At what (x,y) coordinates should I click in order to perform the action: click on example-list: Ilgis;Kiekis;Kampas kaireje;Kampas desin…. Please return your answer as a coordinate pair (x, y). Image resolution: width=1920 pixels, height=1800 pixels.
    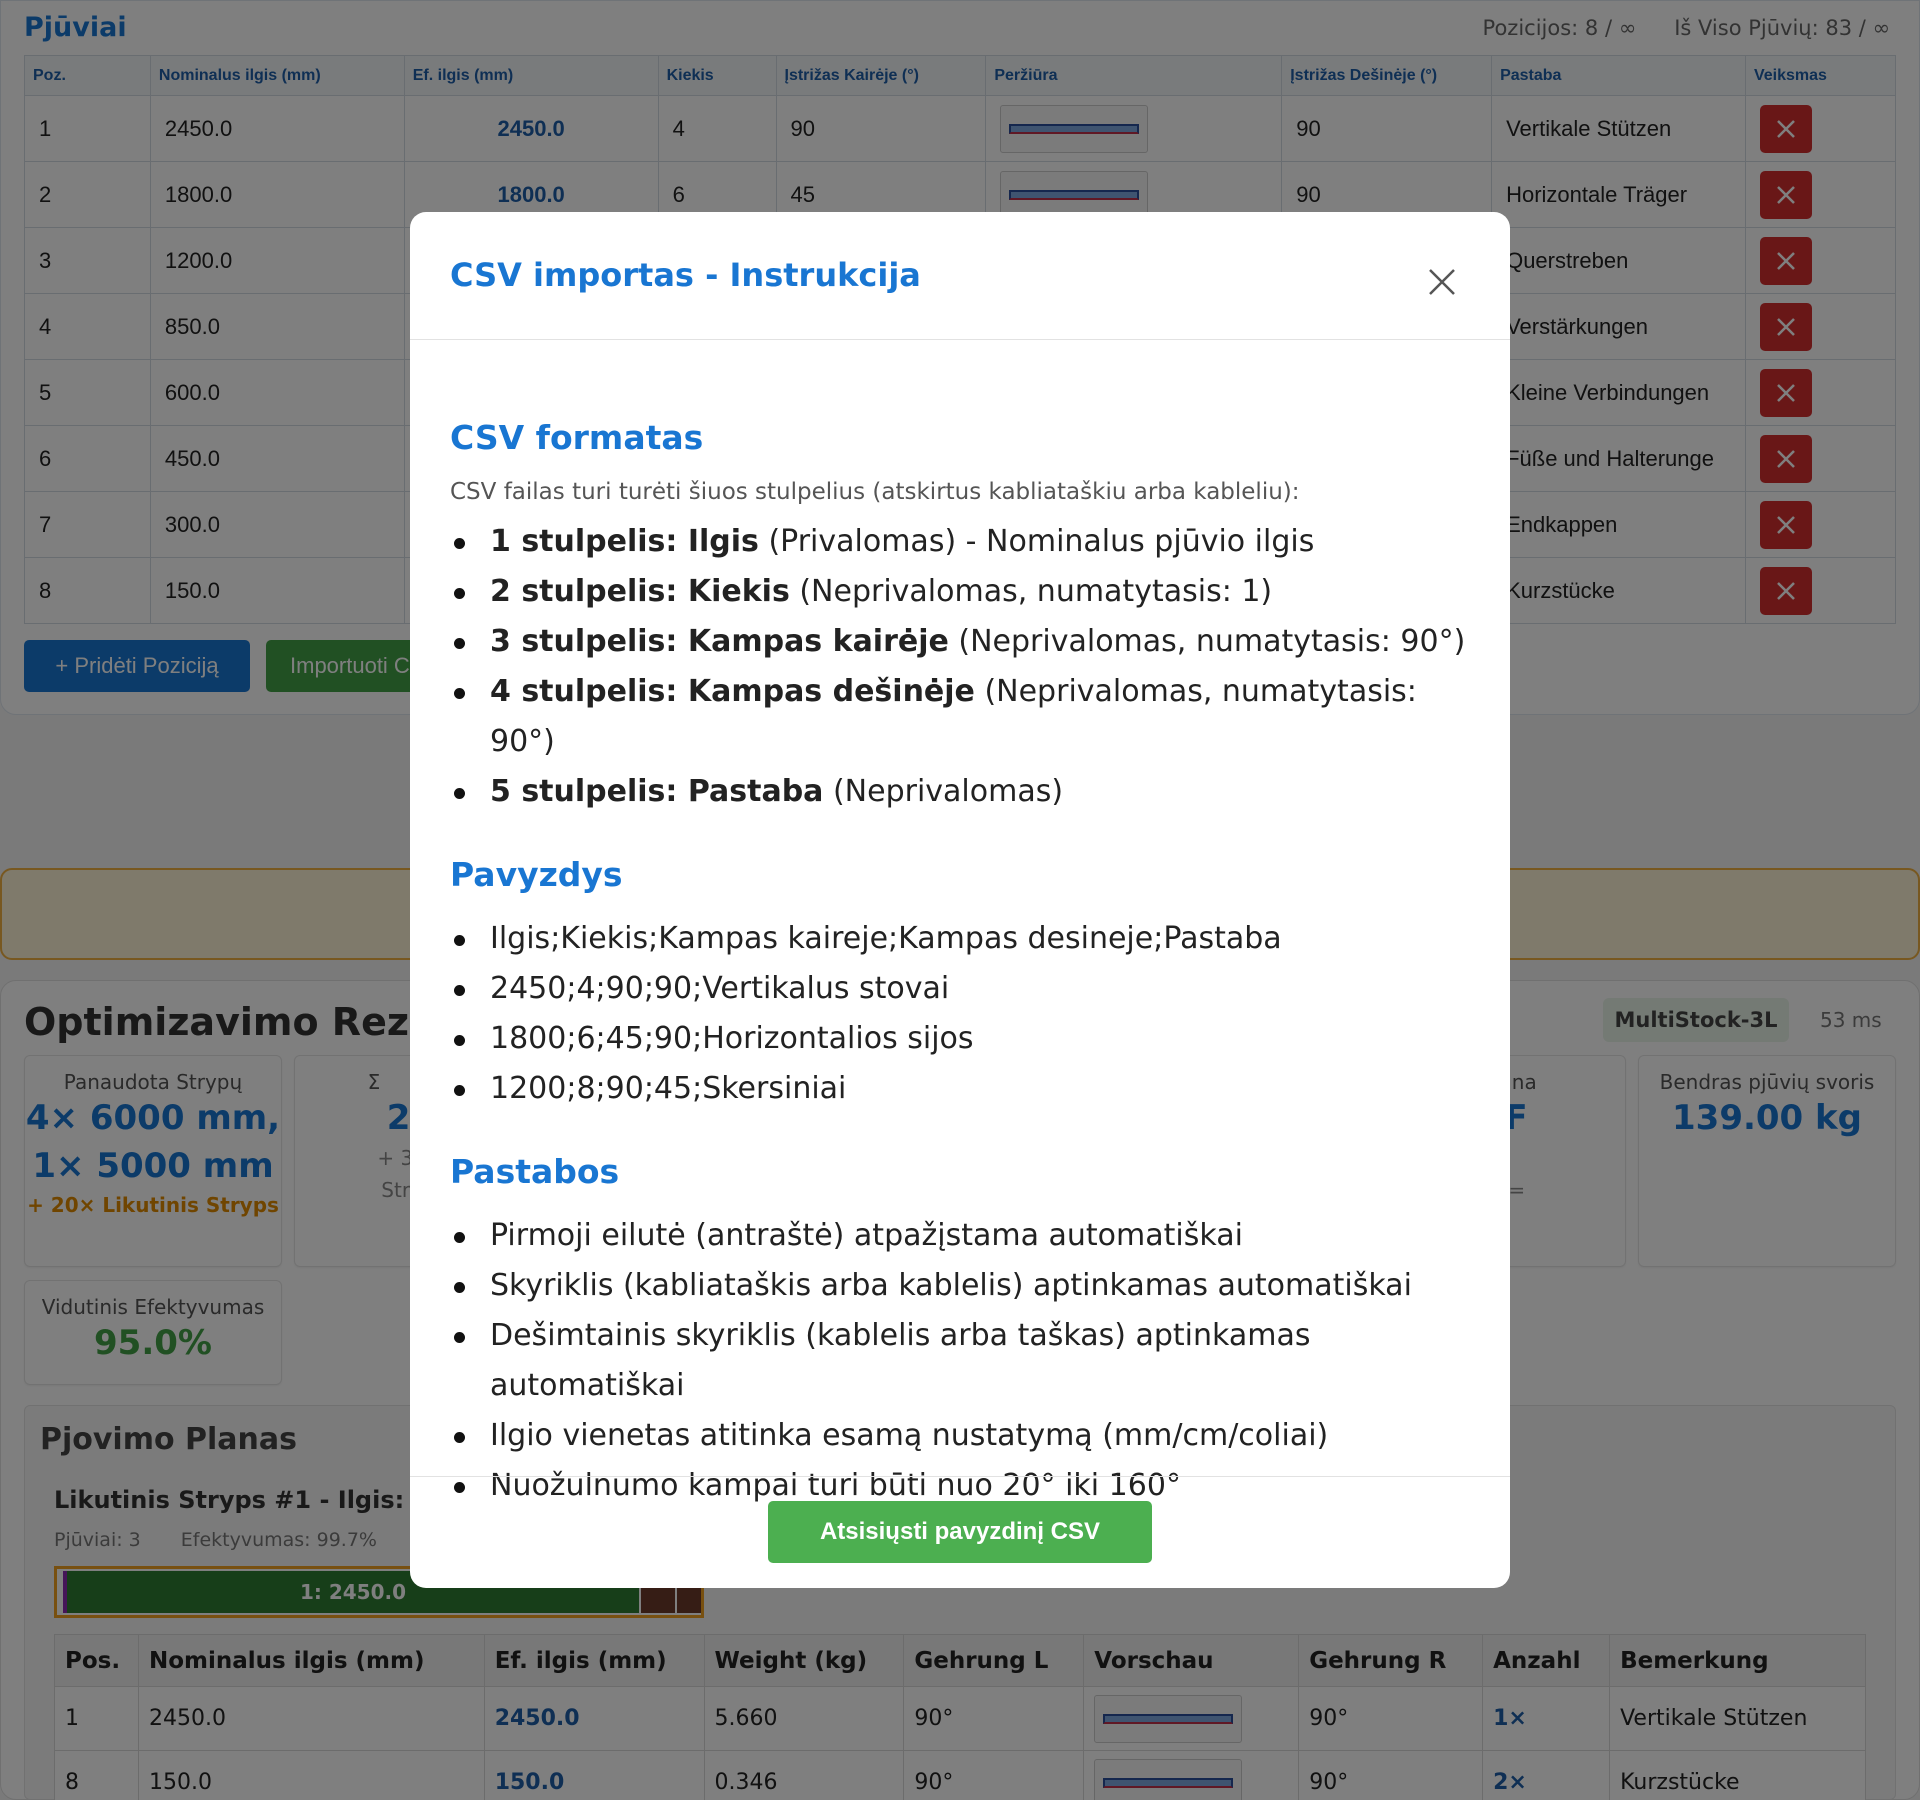
    Looking at the image, I should click on (960, 1014).